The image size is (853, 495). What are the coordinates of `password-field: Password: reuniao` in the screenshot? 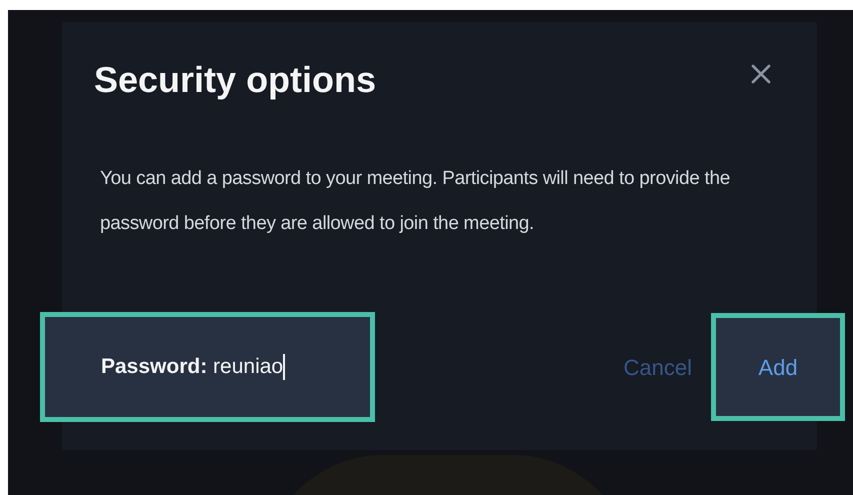 It's located at (207, 367).